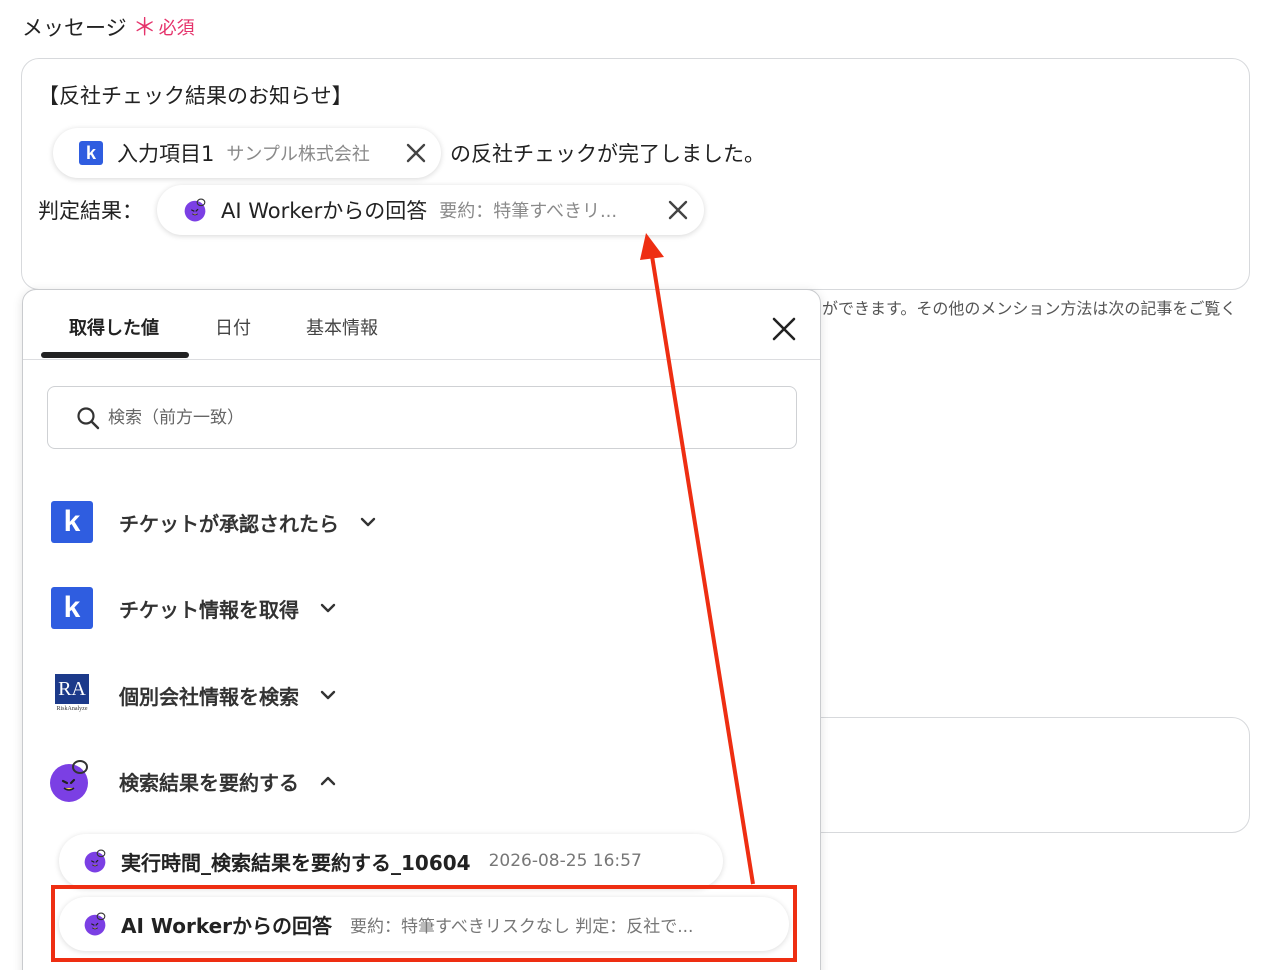  I want to click on message-field-label: メッセージ ＊ 必須, so click(108, 27).